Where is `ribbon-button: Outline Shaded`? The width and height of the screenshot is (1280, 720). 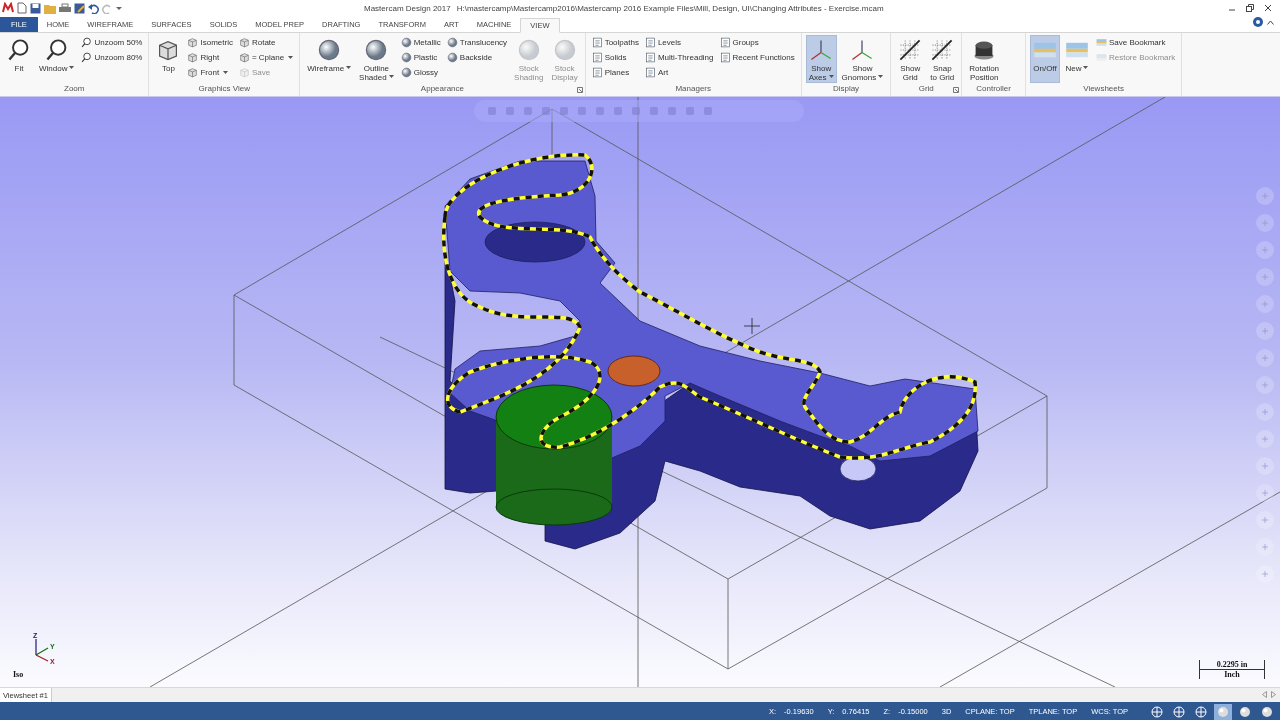
ribbon-button: Outline Shaded is located at coordinates (376, 59).